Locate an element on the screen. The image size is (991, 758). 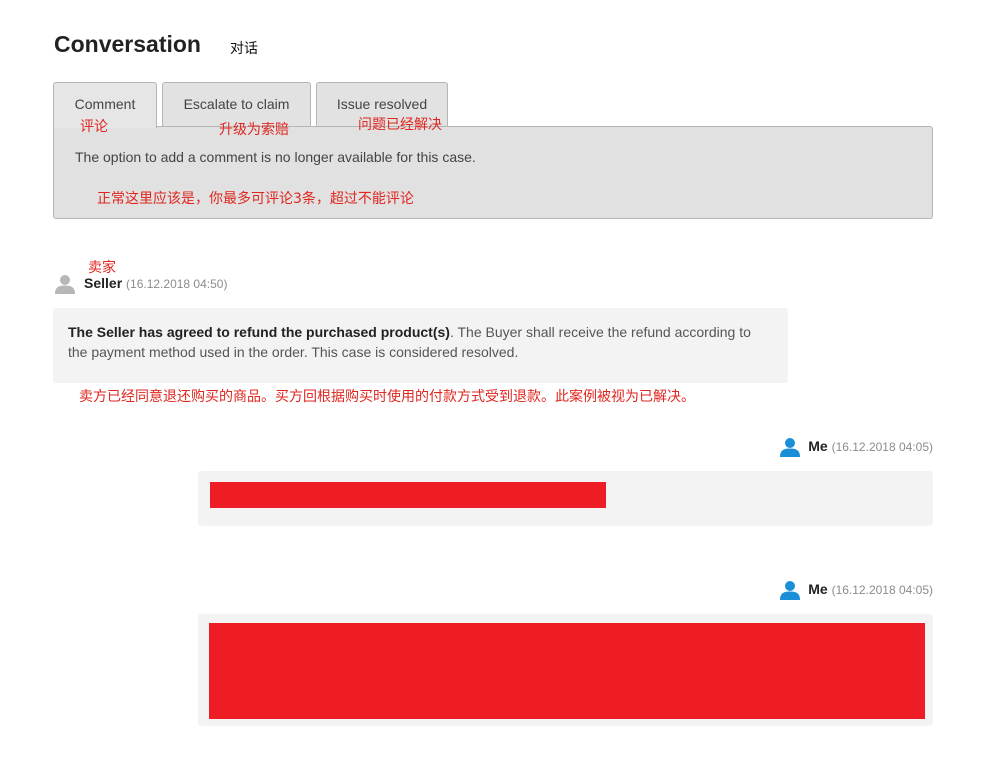
message-timestamp: (16.12.2018 04:50) is located at coordinates (177, 284).